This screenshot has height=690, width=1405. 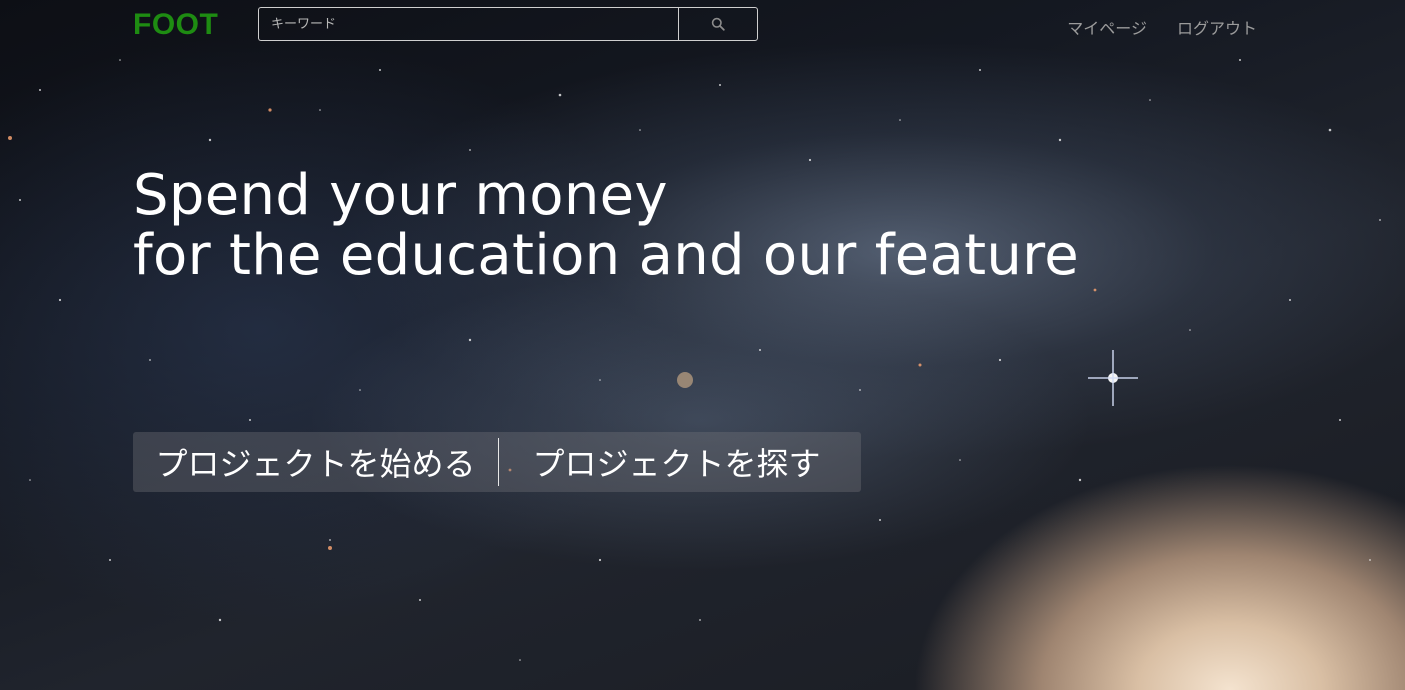 I want to click on cta-button-group: プロジェクトを始める プロジェクトを探す, so click(x=497, y=462).